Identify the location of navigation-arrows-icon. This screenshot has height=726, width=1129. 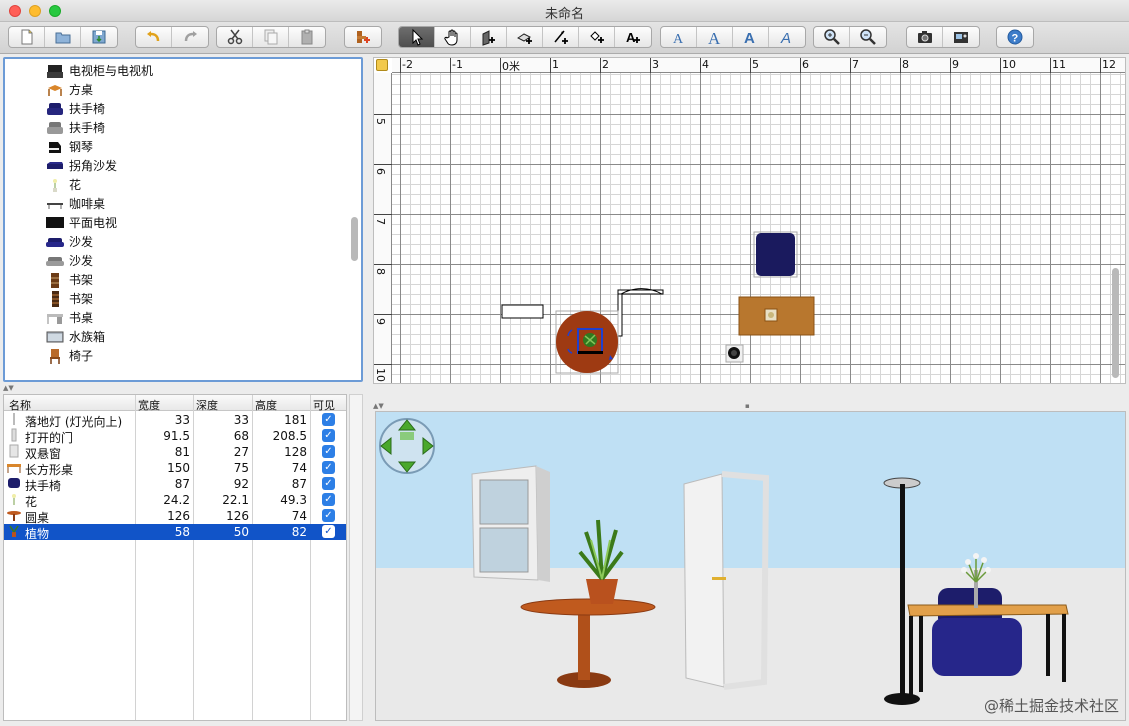
(407, 446).